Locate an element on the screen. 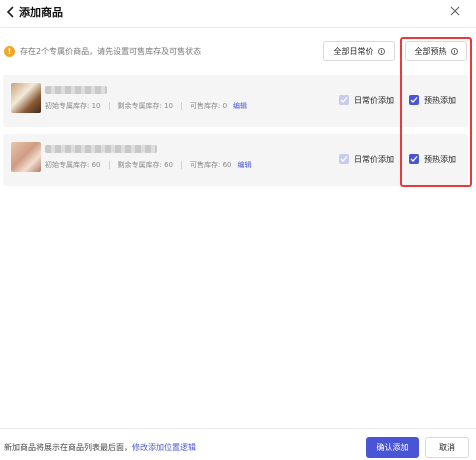 This screenshot has width=476, height=460. confirm-add-button: 确认添加 is located at coordinates (392, 447).